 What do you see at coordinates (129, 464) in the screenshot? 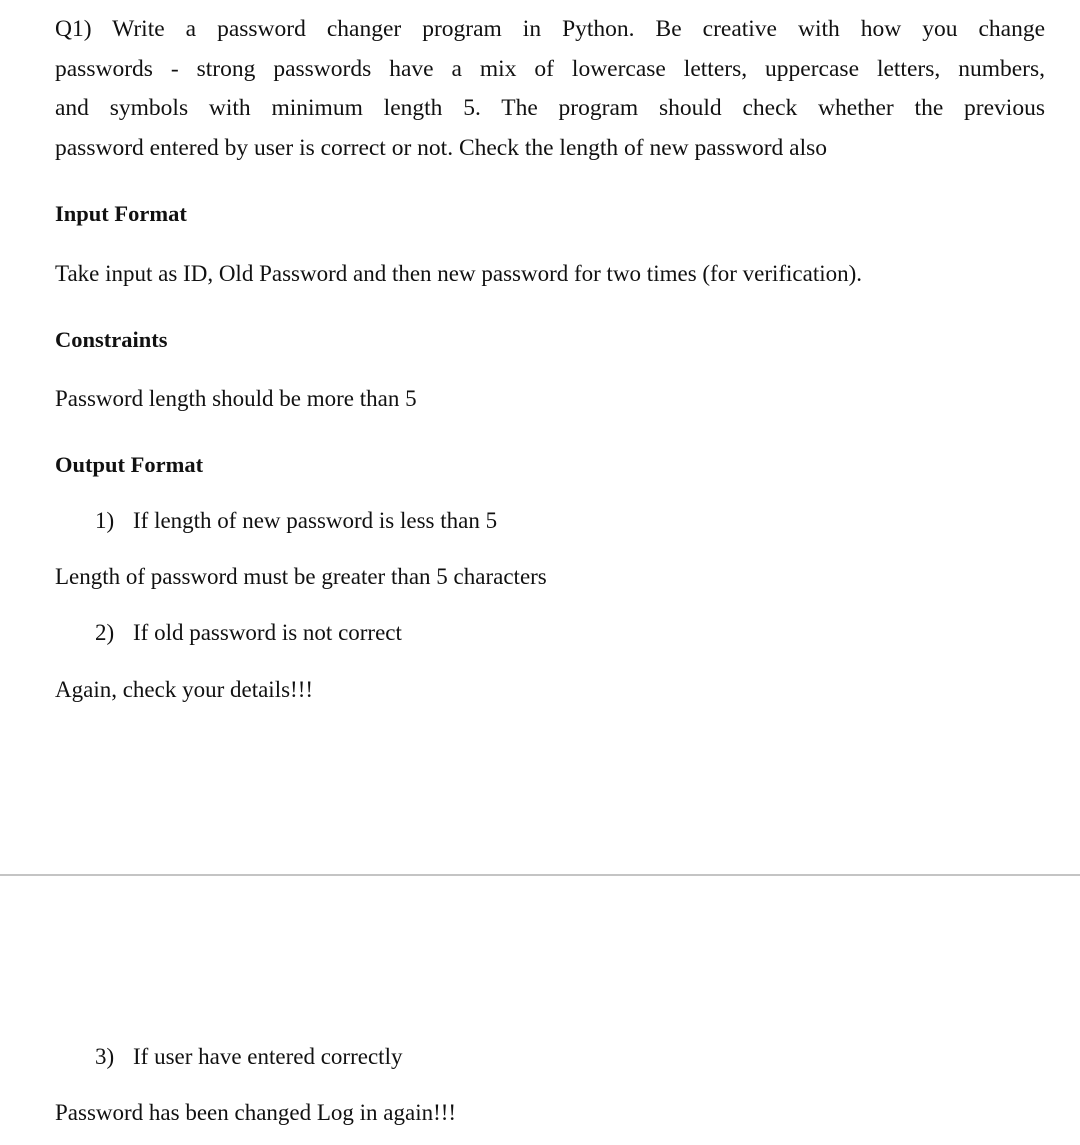
I see `output-format-heading: Output Format` at bounding box center [129, 464].